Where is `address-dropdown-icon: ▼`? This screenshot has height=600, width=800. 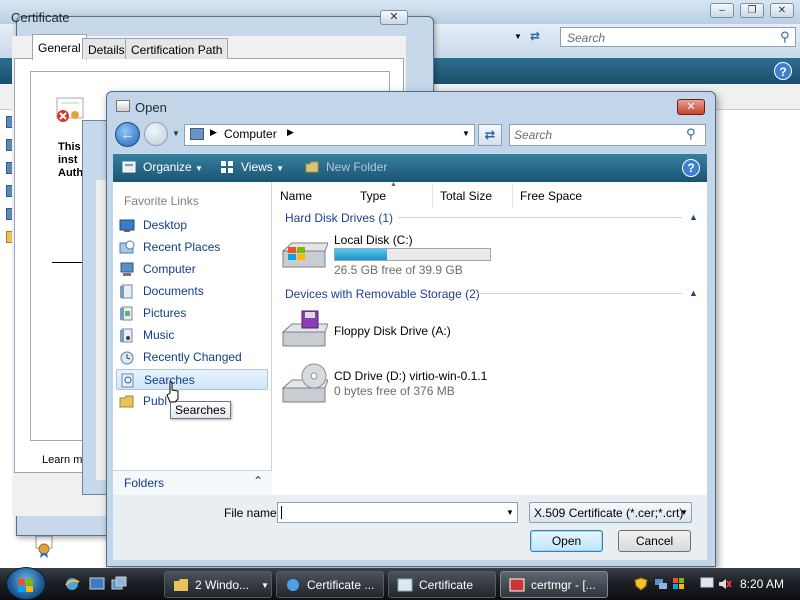
address-dropdown-icon: ▼ is located at coordinates (466, 133).